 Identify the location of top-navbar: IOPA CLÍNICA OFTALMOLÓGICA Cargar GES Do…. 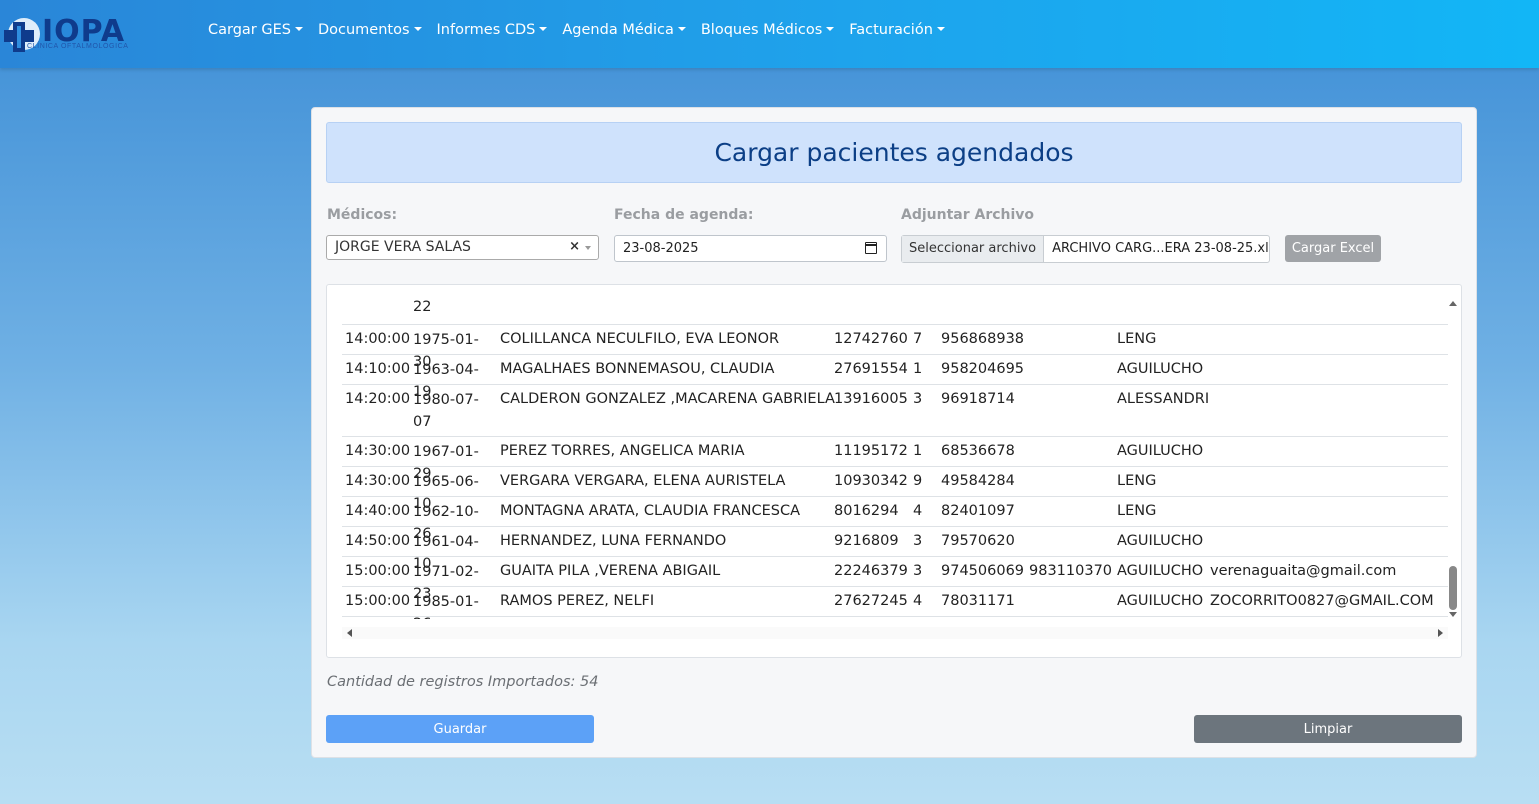
(769, 34).